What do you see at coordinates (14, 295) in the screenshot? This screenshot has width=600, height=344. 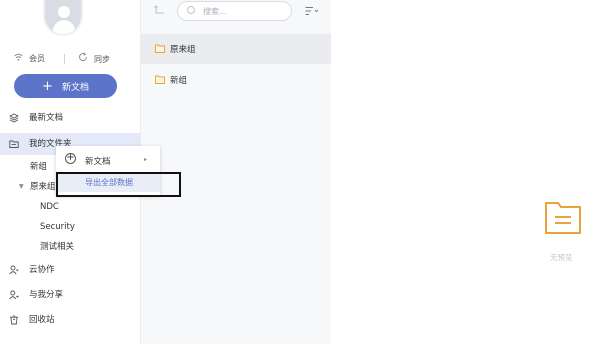 I see `share-user-icon` at bounding box center [14, 295].